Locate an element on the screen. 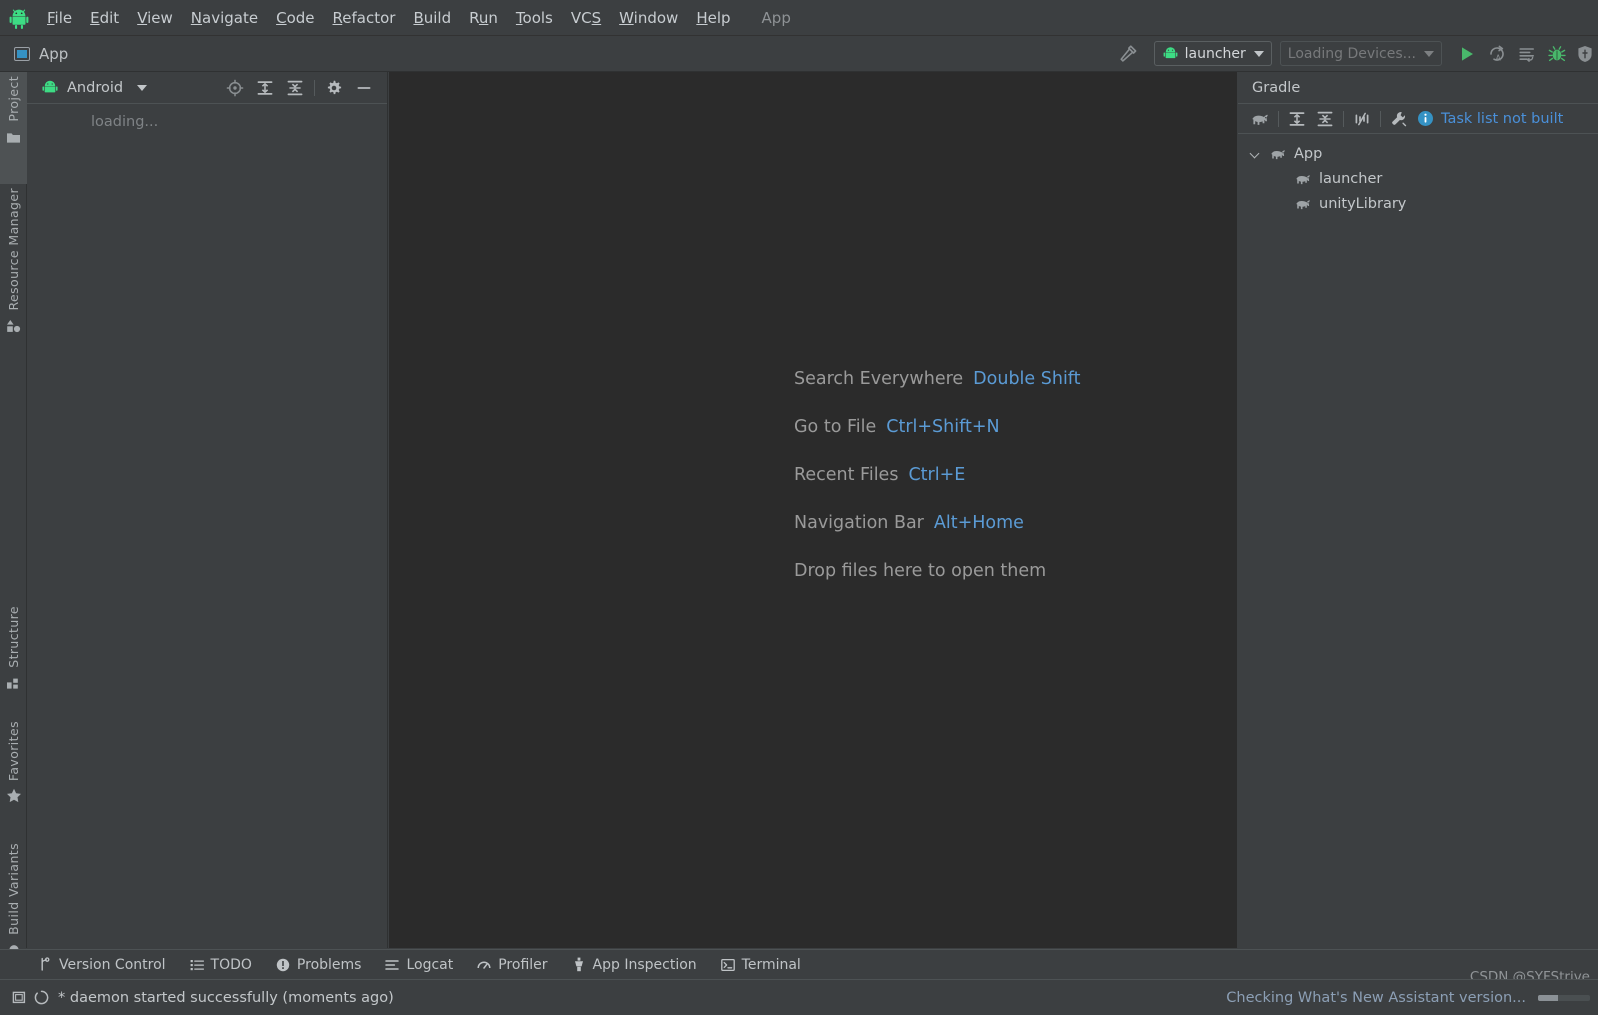  sidebar-item-resource-manager: Resource Manager is located at coordinates (13, 286).